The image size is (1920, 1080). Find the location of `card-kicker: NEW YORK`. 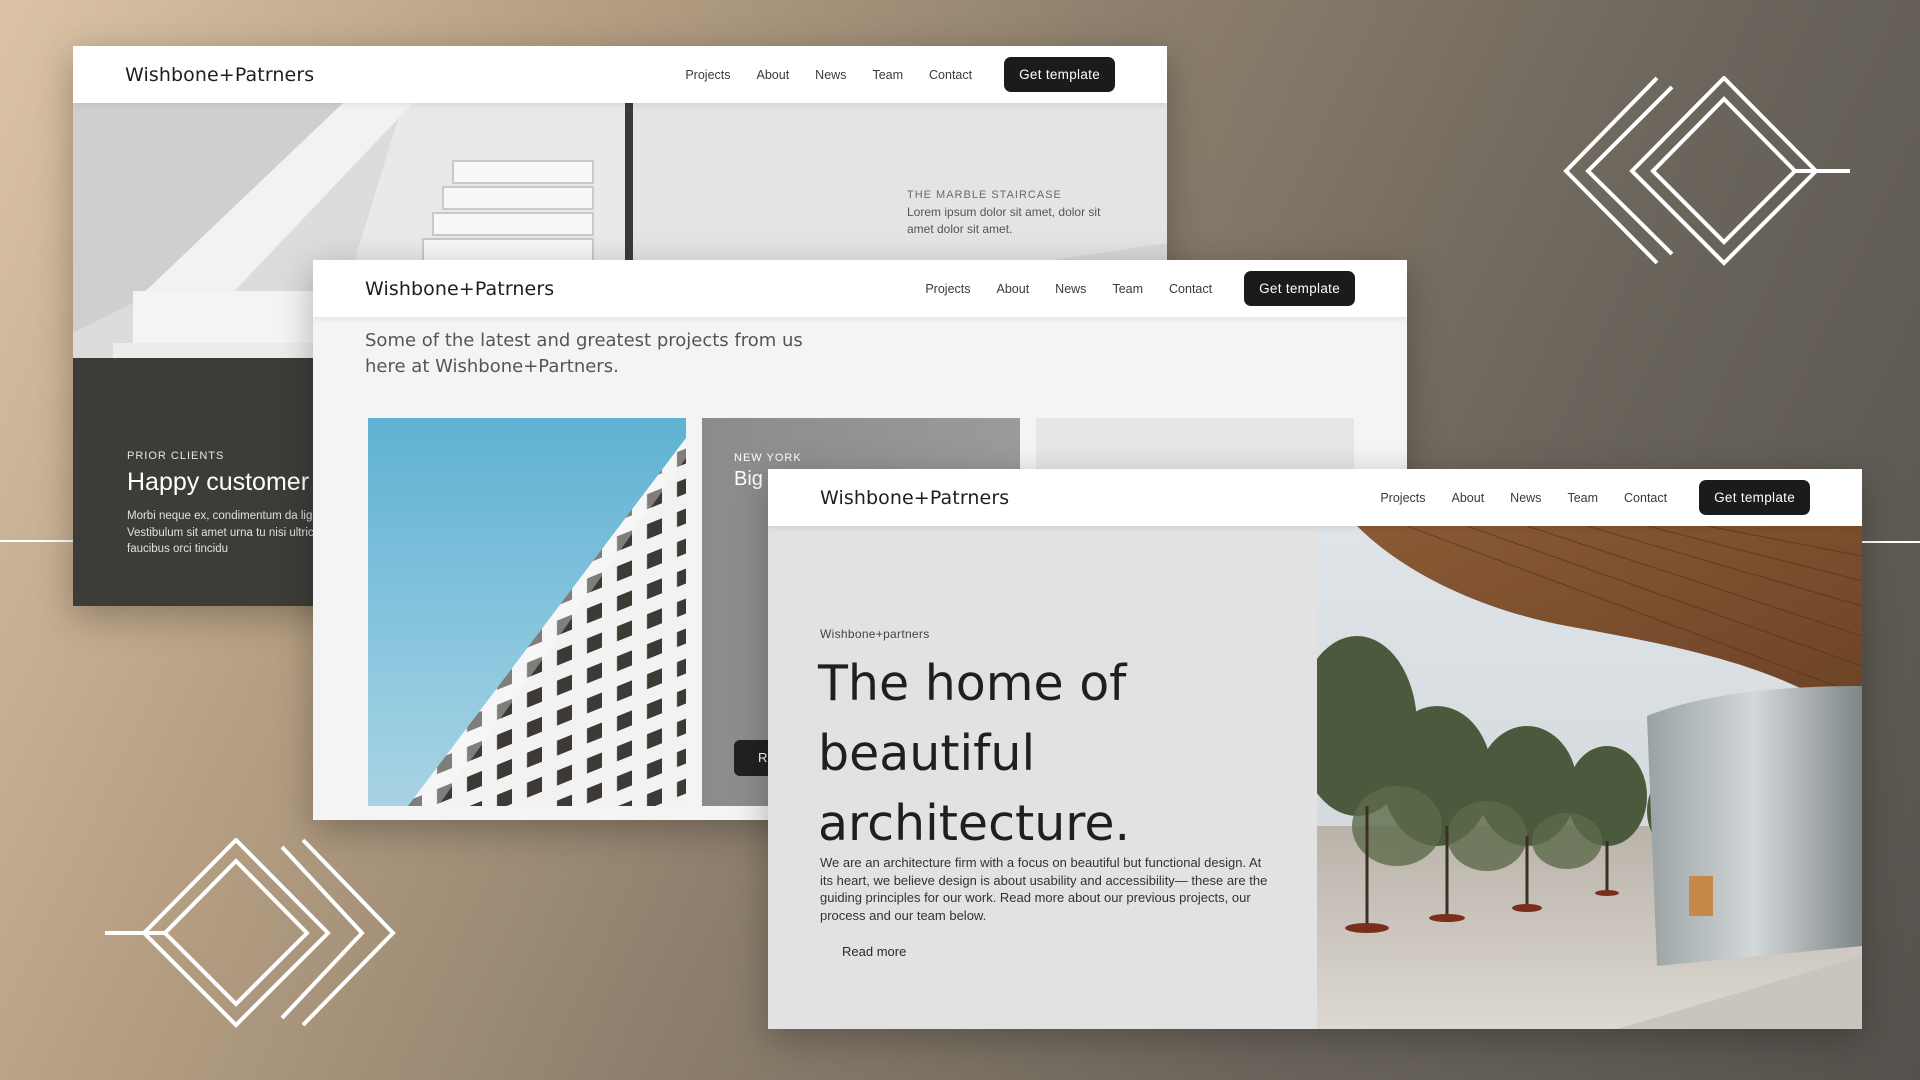

card-kicker: NEW YORK is located at coordinates (768, 458).